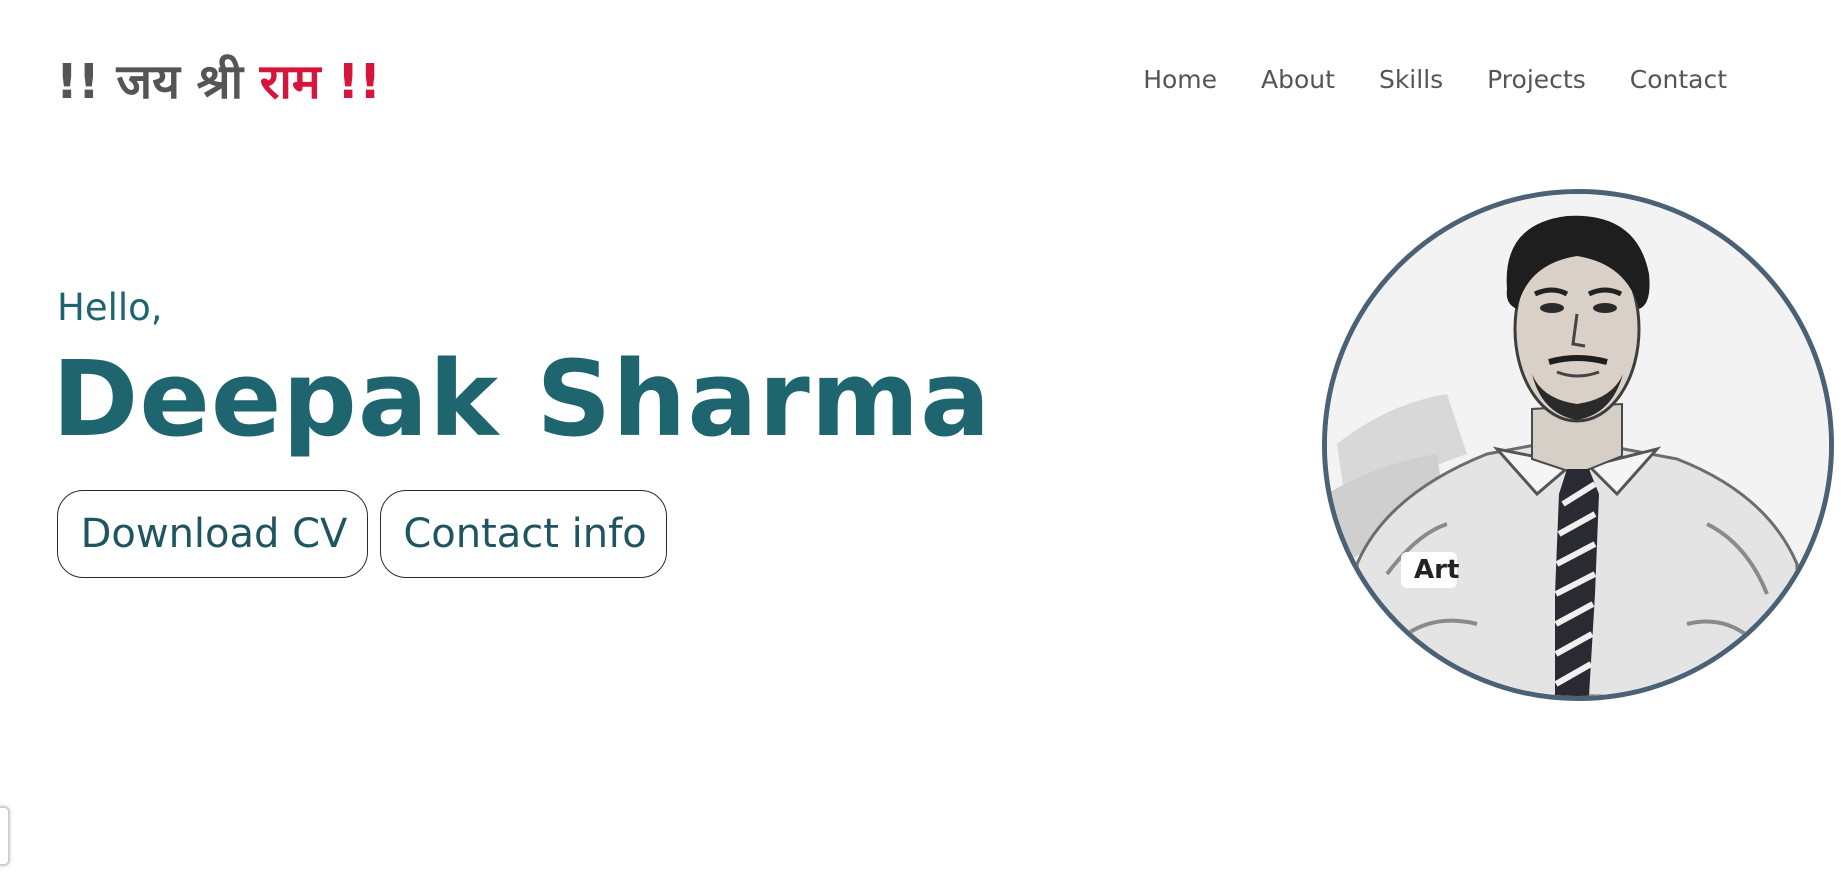  What do you see at coordinates (1437, 570) in the screenshot?
I see `avatar-art-badge: Art` at bounding box center [1437, 570].